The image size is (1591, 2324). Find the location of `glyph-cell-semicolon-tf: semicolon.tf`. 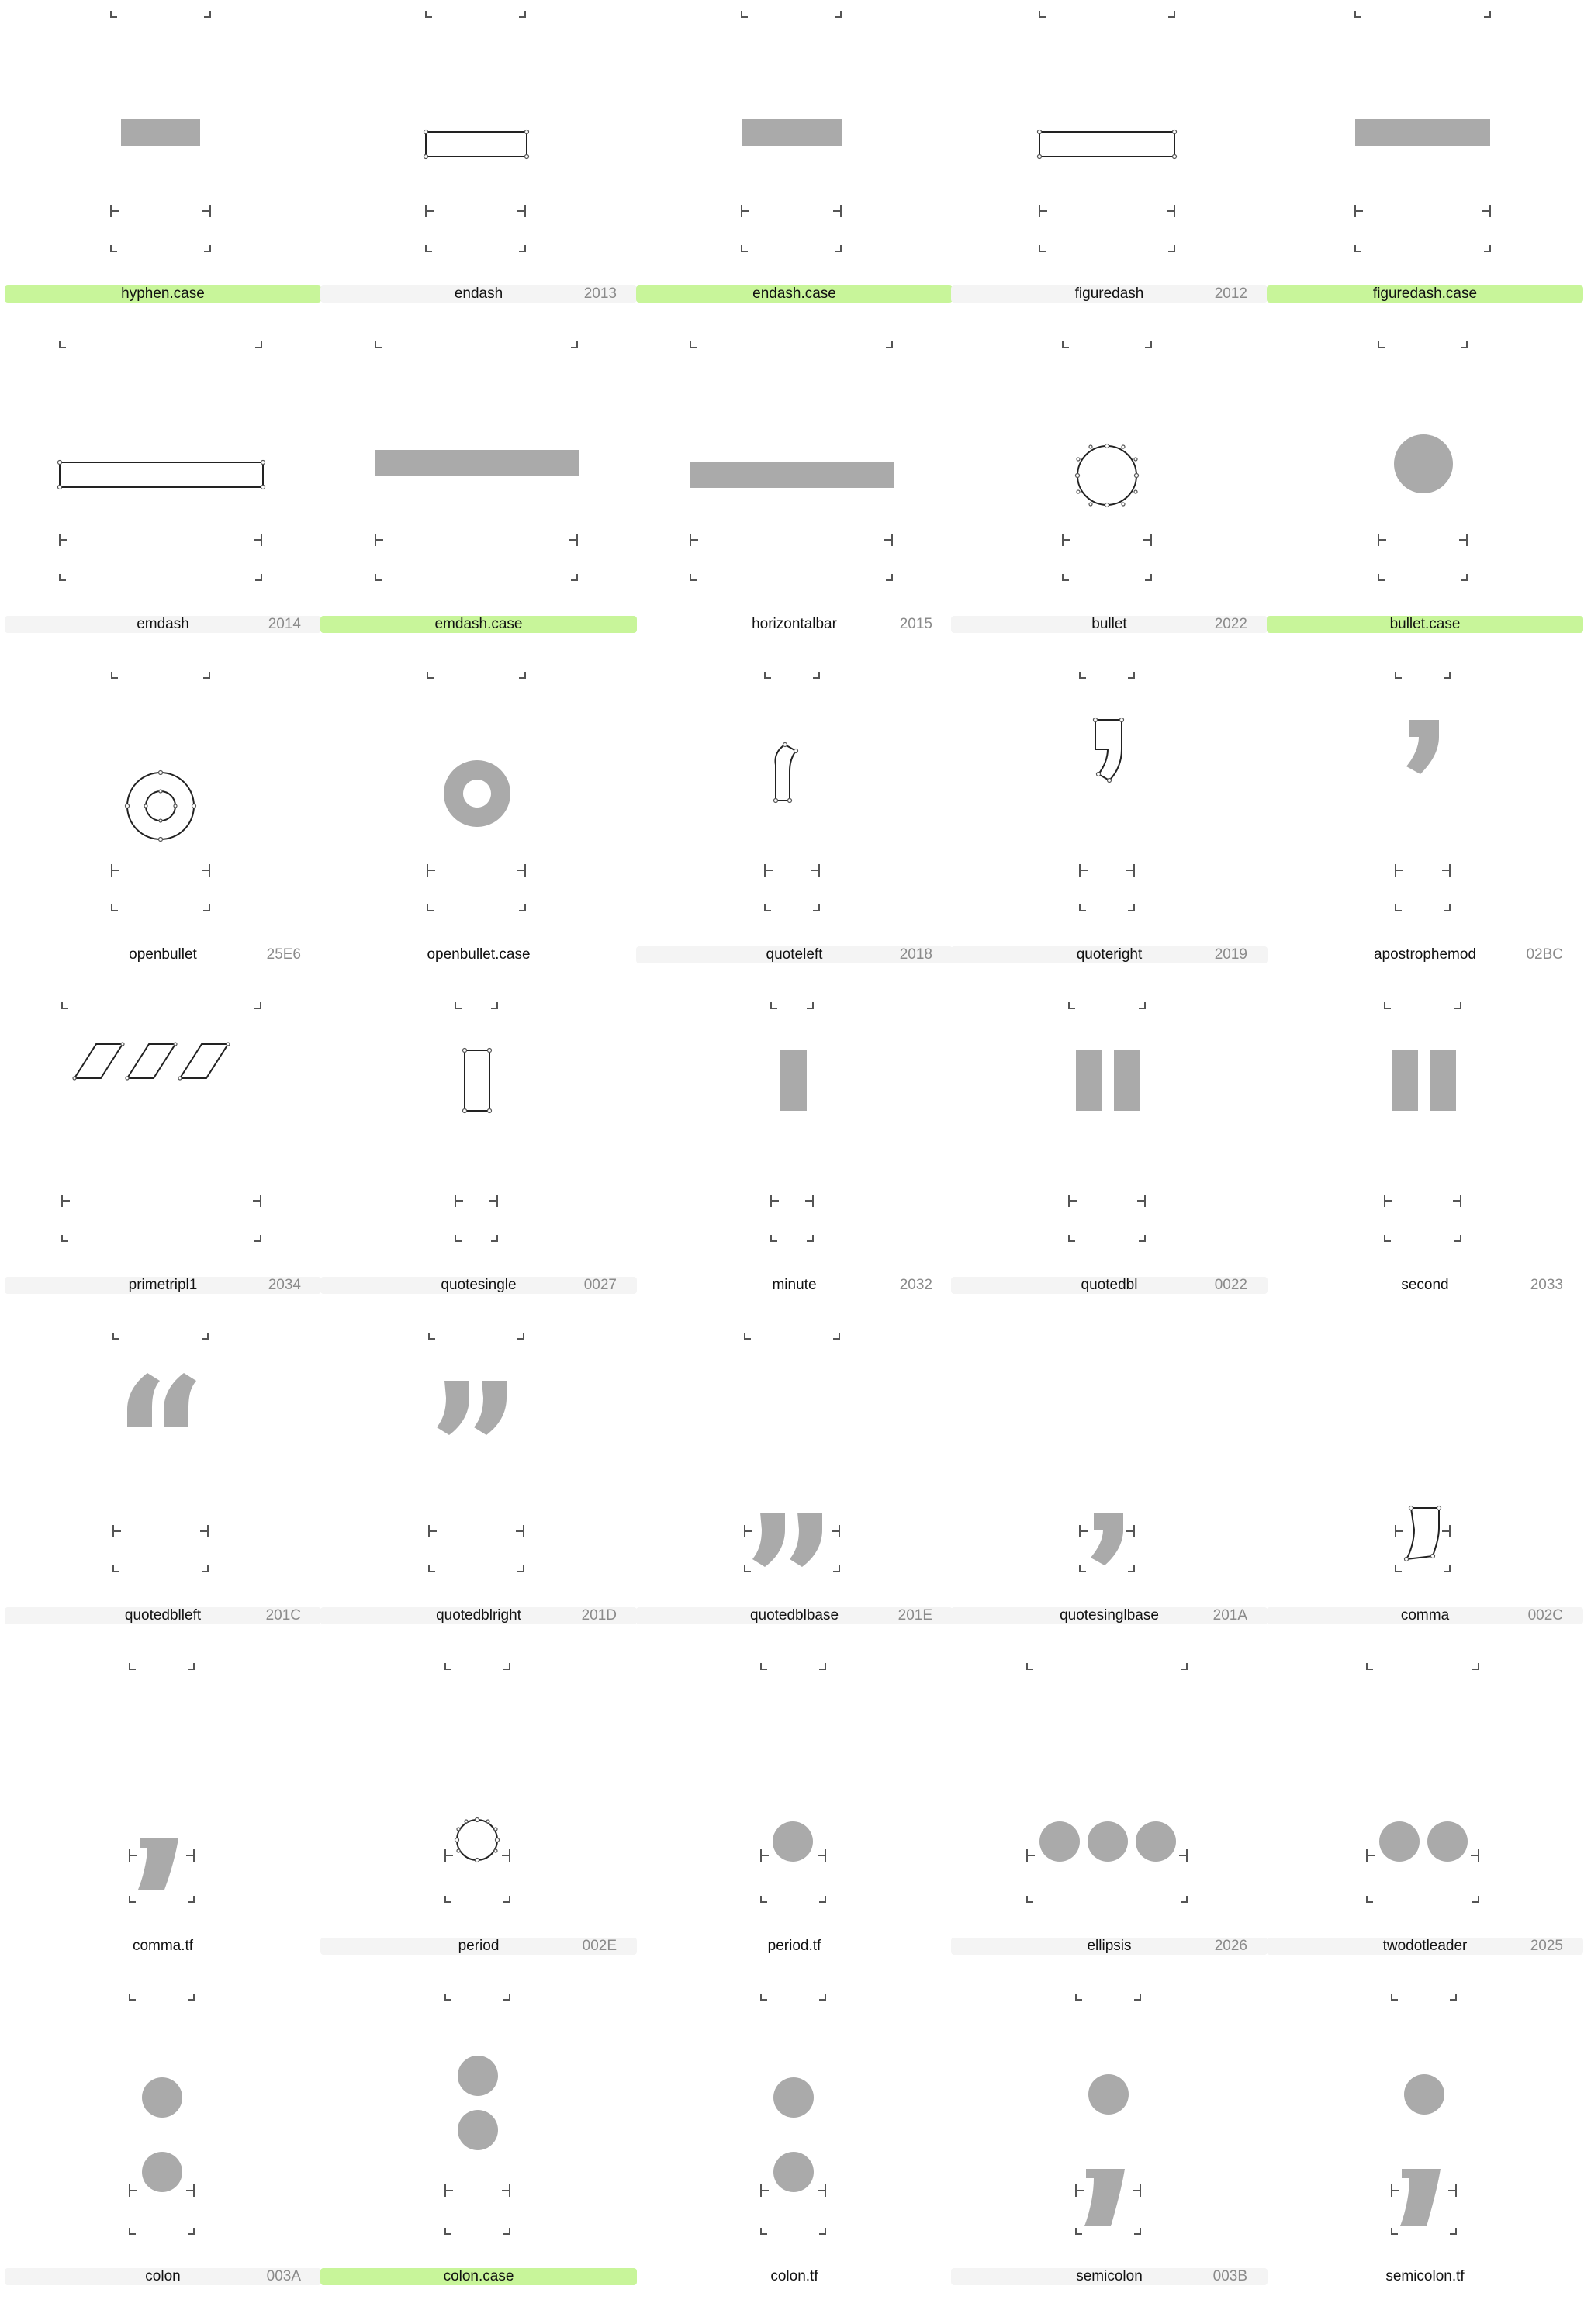

glyph-cell-semicolon-tf: semicolon.tf is located at coordinates (1425, 2159).